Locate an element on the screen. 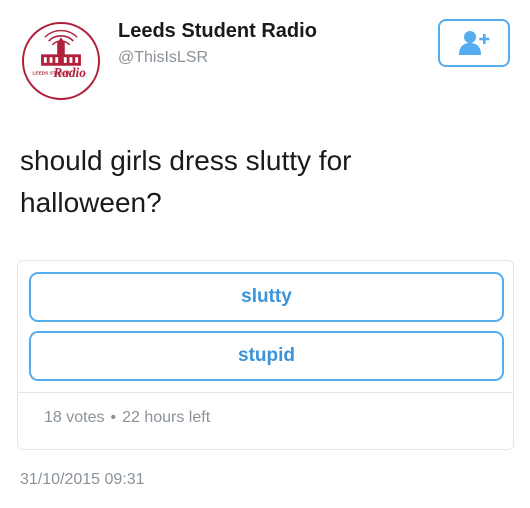 The height and width of the screenshot is (508, 530). add-user-icon is located at coordinates (474, 43).